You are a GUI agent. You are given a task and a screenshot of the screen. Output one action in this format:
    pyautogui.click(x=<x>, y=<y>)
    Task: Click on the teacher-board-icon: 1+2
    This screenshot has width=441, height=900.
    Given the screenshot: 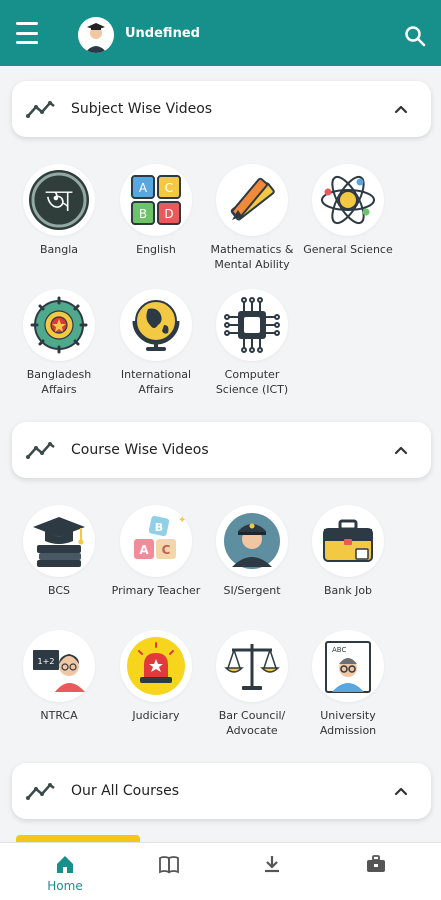 What is the action you would take?
    pyautogui.click(x=59, y=666)
    